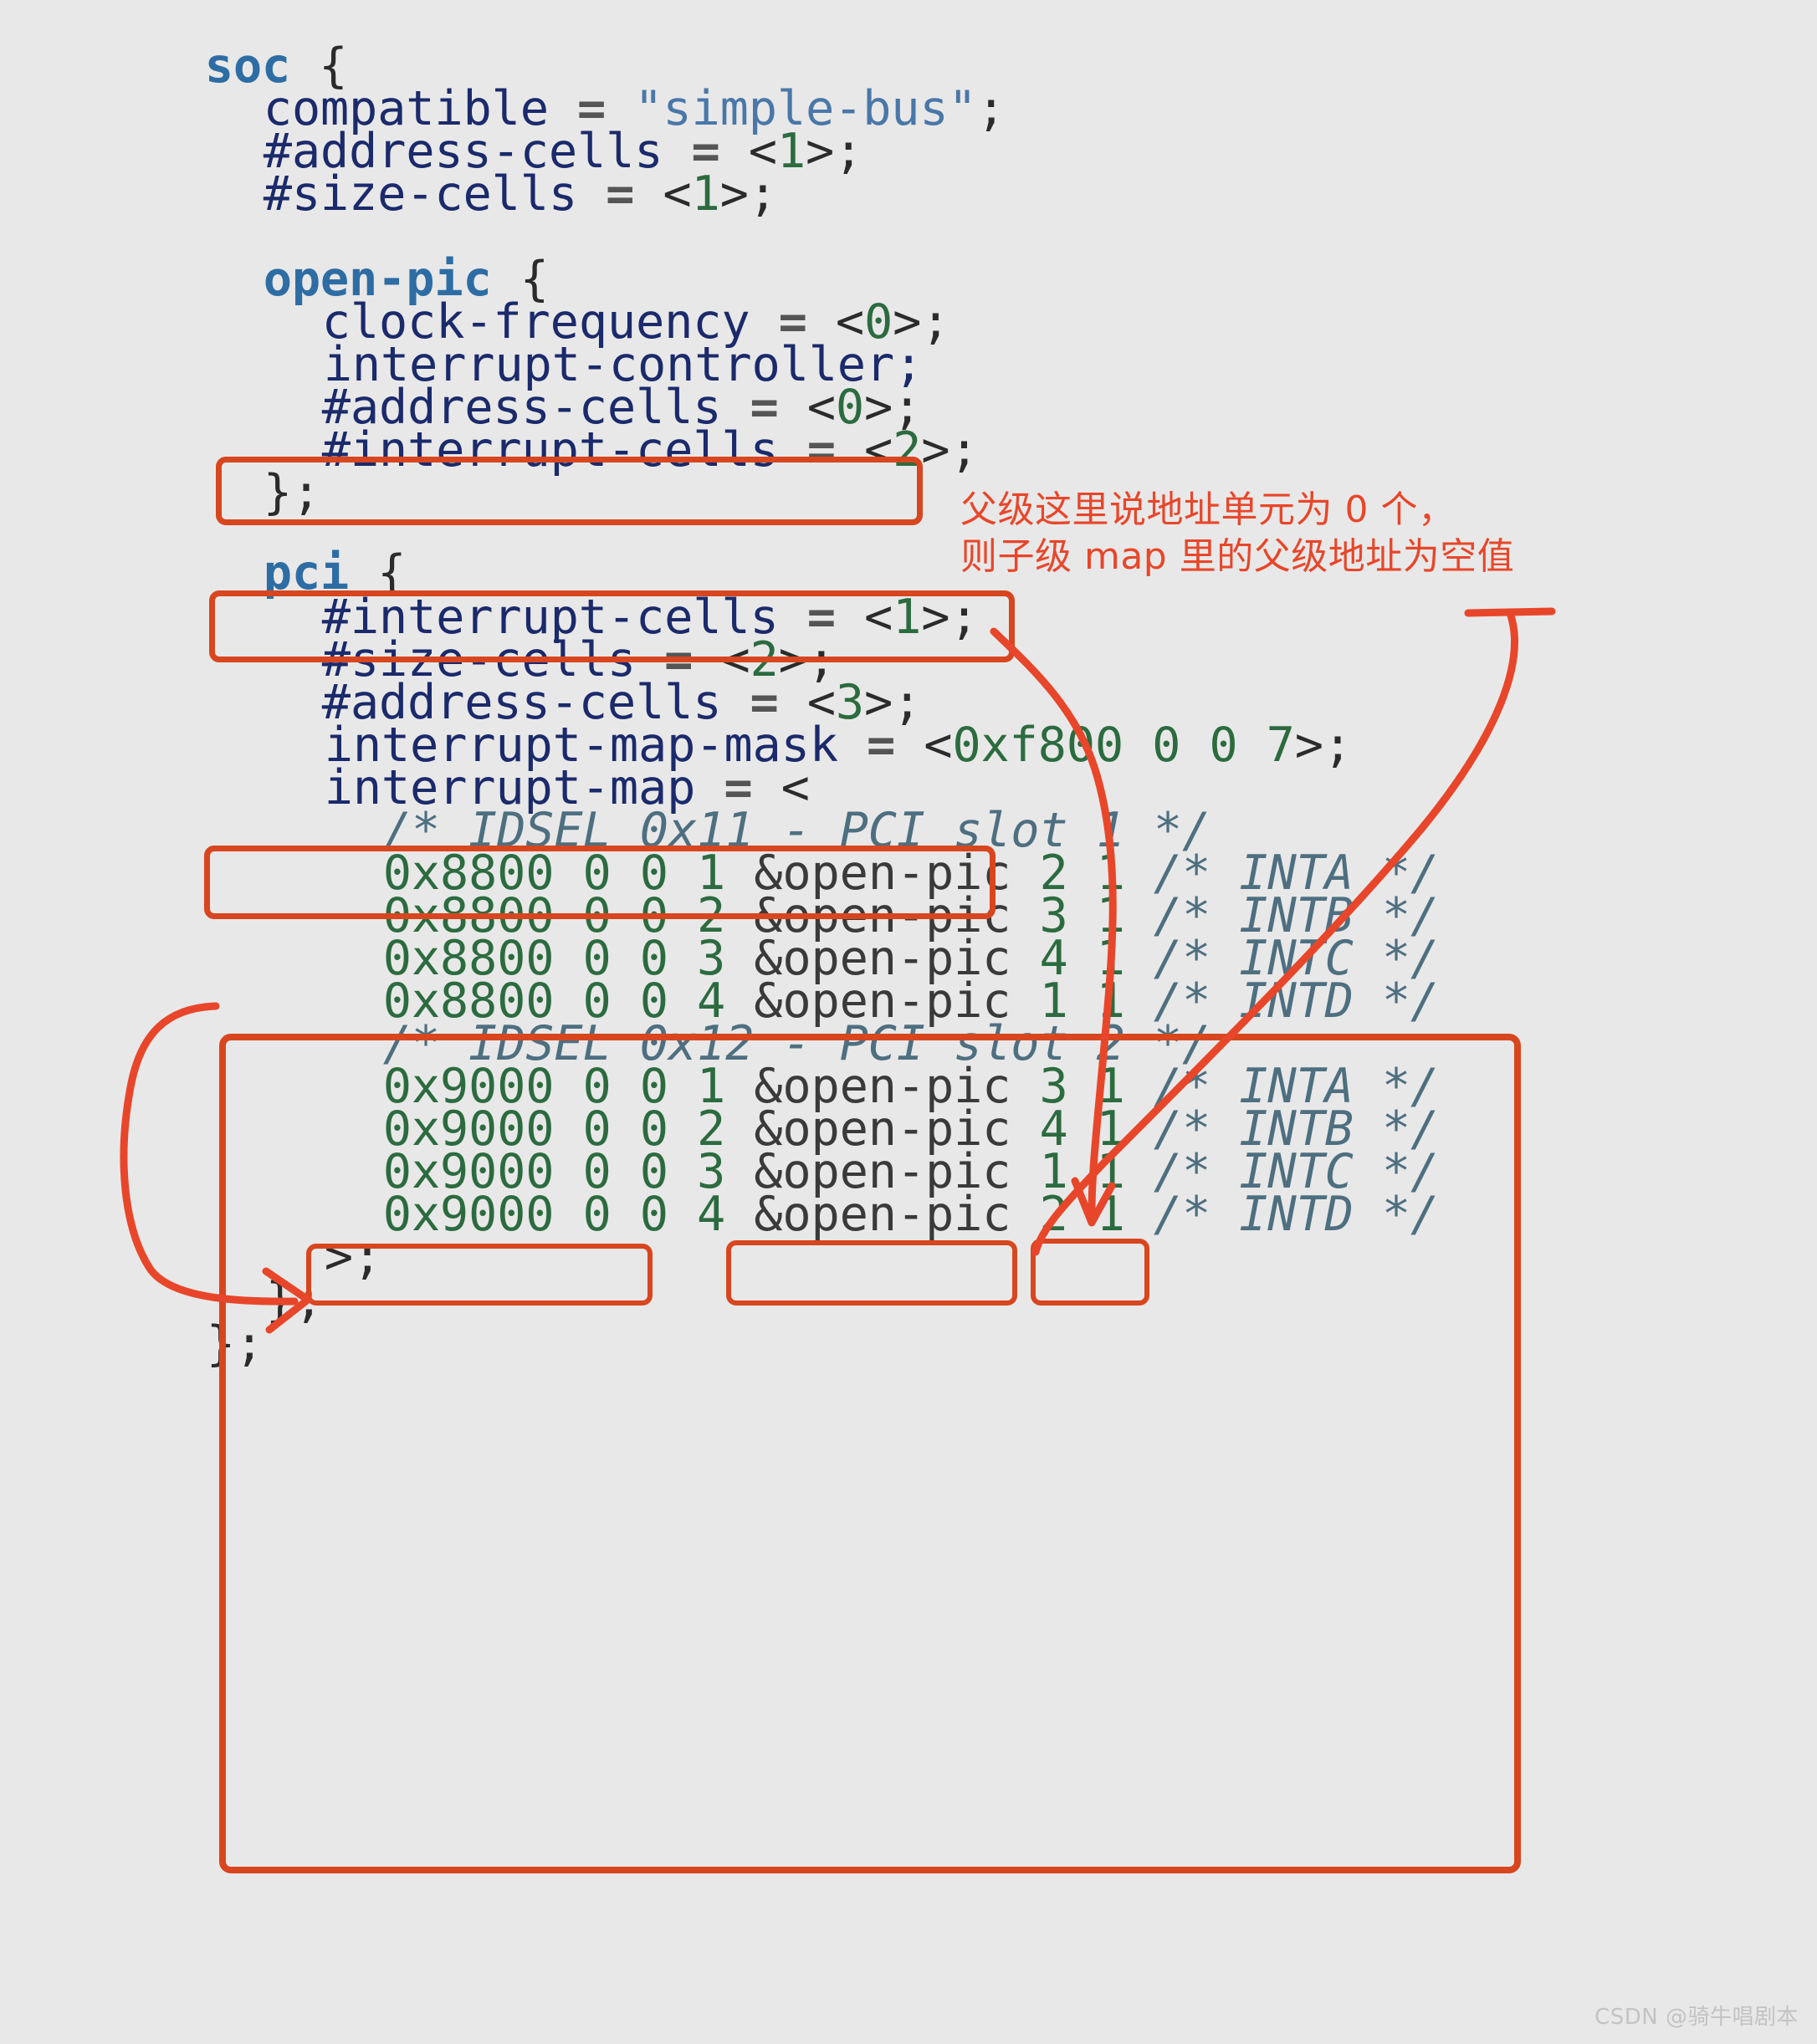  Describe the element at coordinates (705, 194) in the screenshot. I see `value-soc-size-cells: 1` at that location.